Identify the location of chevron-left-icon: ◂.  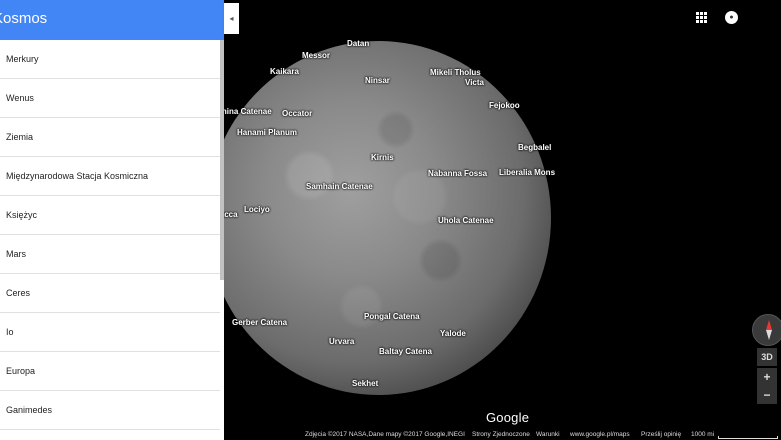
(231, 18).